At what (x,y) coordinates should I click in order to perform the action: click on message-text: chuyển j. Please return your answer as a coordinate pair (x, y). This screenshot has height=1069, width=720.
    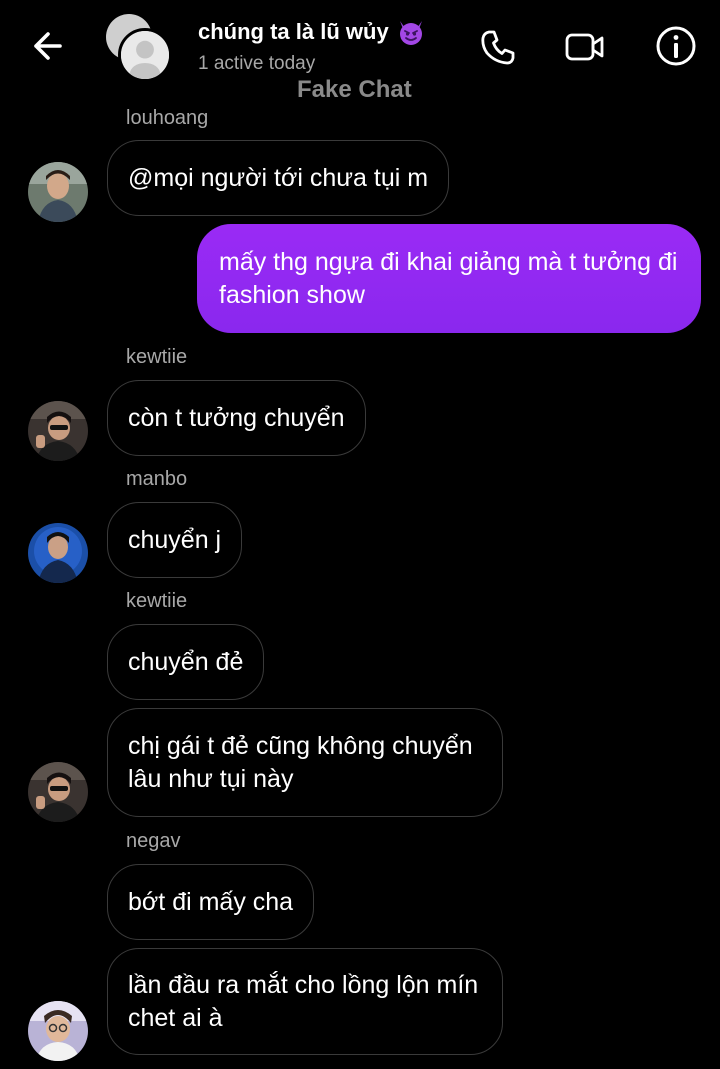
    Looking at the image, I should click on (175, 539).